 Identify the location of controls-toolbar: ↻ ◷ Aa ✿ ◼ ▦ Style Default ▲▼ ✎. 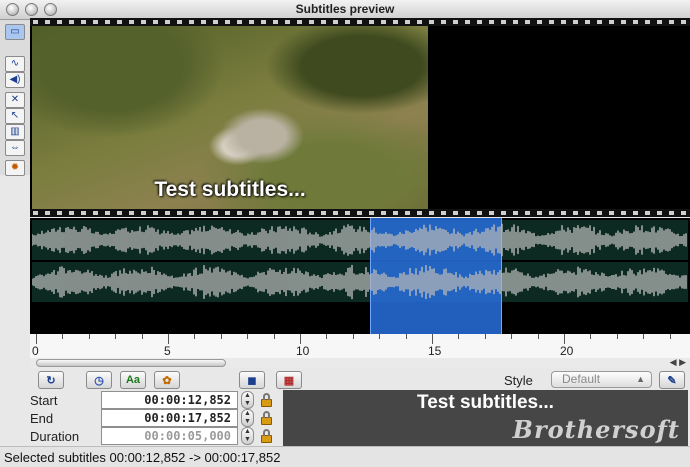
(345, 384).